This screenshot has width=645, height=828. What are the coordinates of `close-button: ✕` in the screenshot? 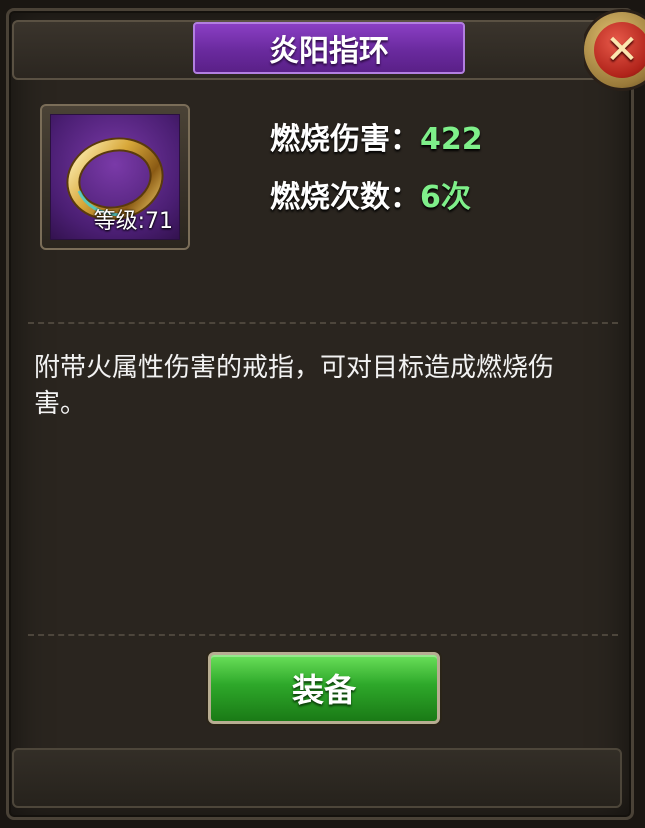 It's located at (614, 51).